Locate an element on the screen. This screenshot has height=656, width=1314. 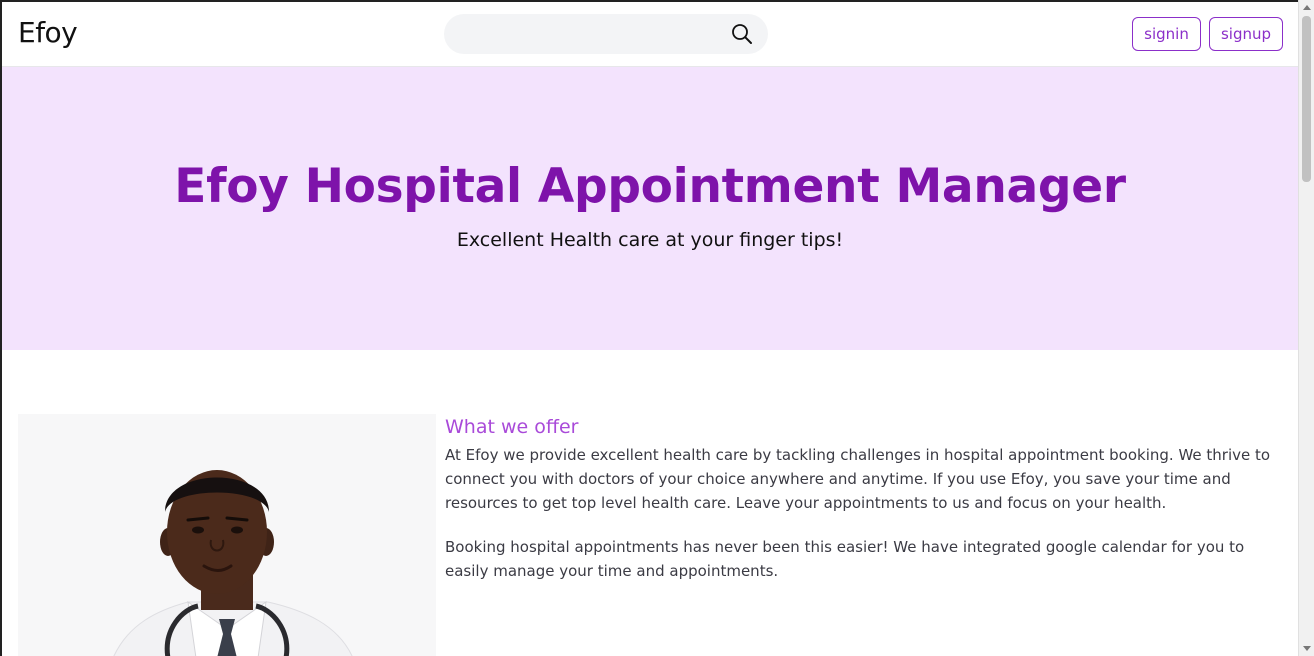
hero-title: Efoy Hospital Appointment Manager is located at coordinates (650, 186).